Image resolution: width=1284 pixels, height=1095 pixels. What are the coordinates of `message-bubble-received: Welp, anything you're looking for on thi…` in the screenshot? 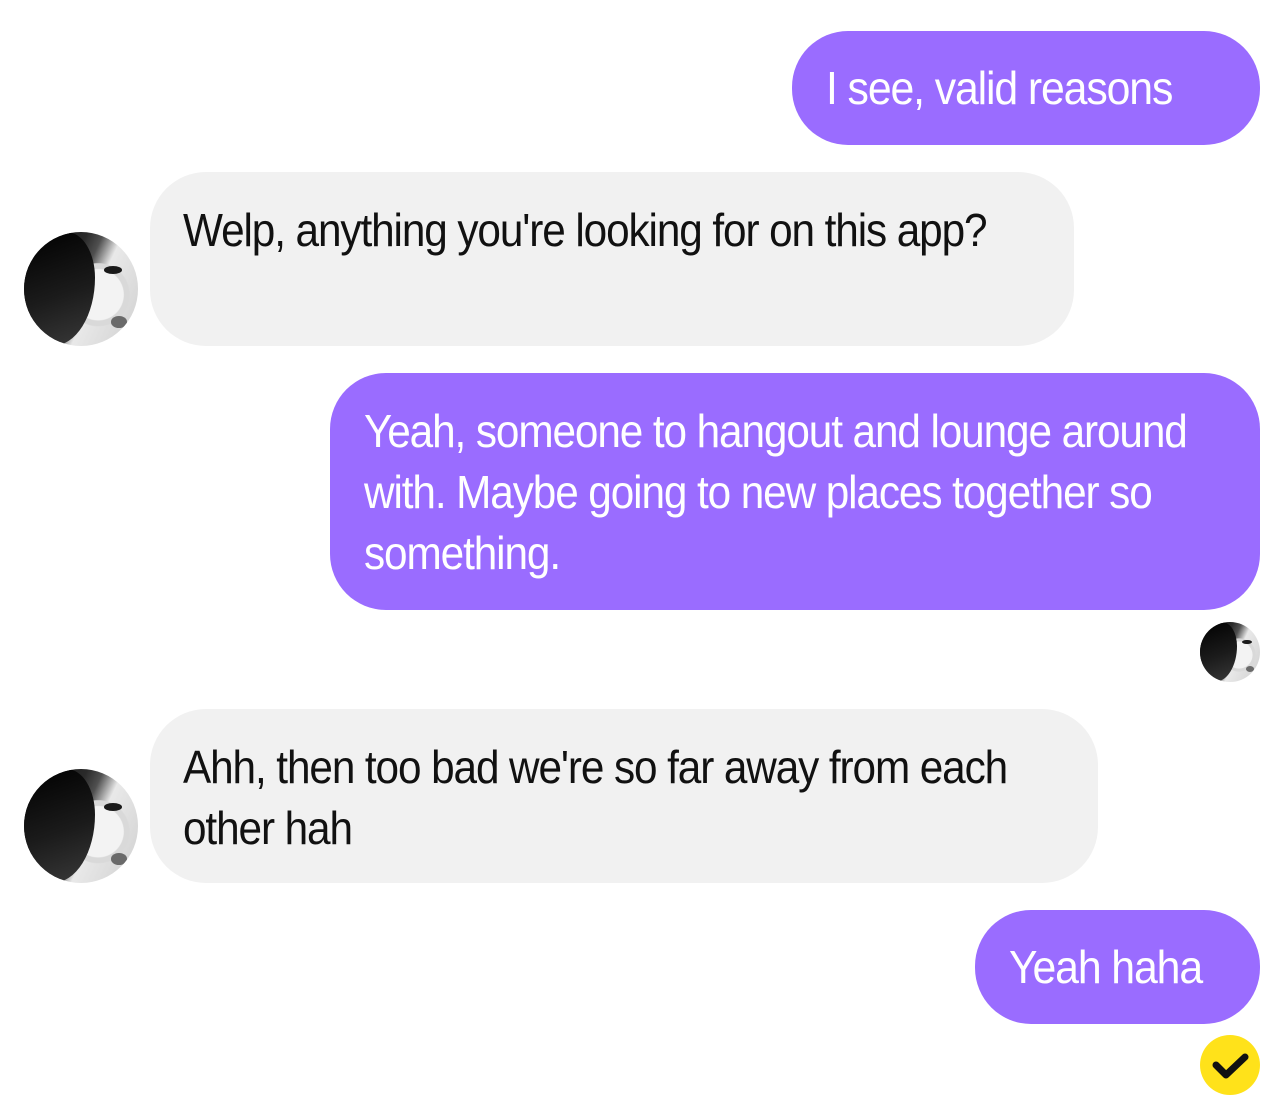 It's located at (612, 259).